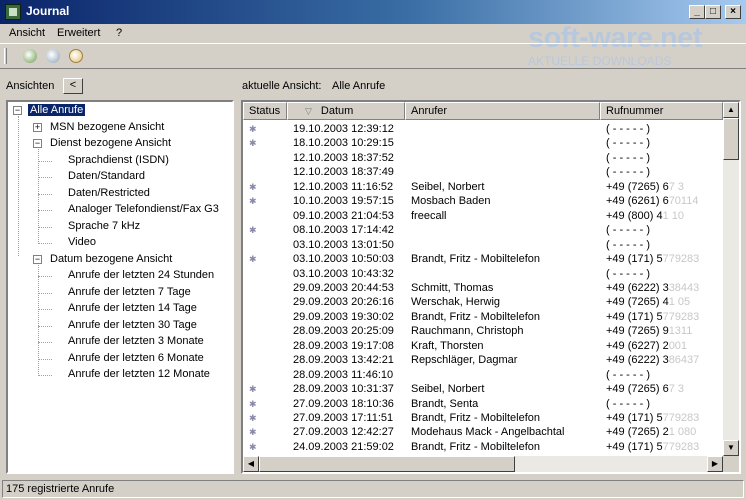 Image resolution: width=746 pixels, height=500 pixels. I want to click on tree-item: Anrufe der letzten 12 Monate, so click(120, 375).